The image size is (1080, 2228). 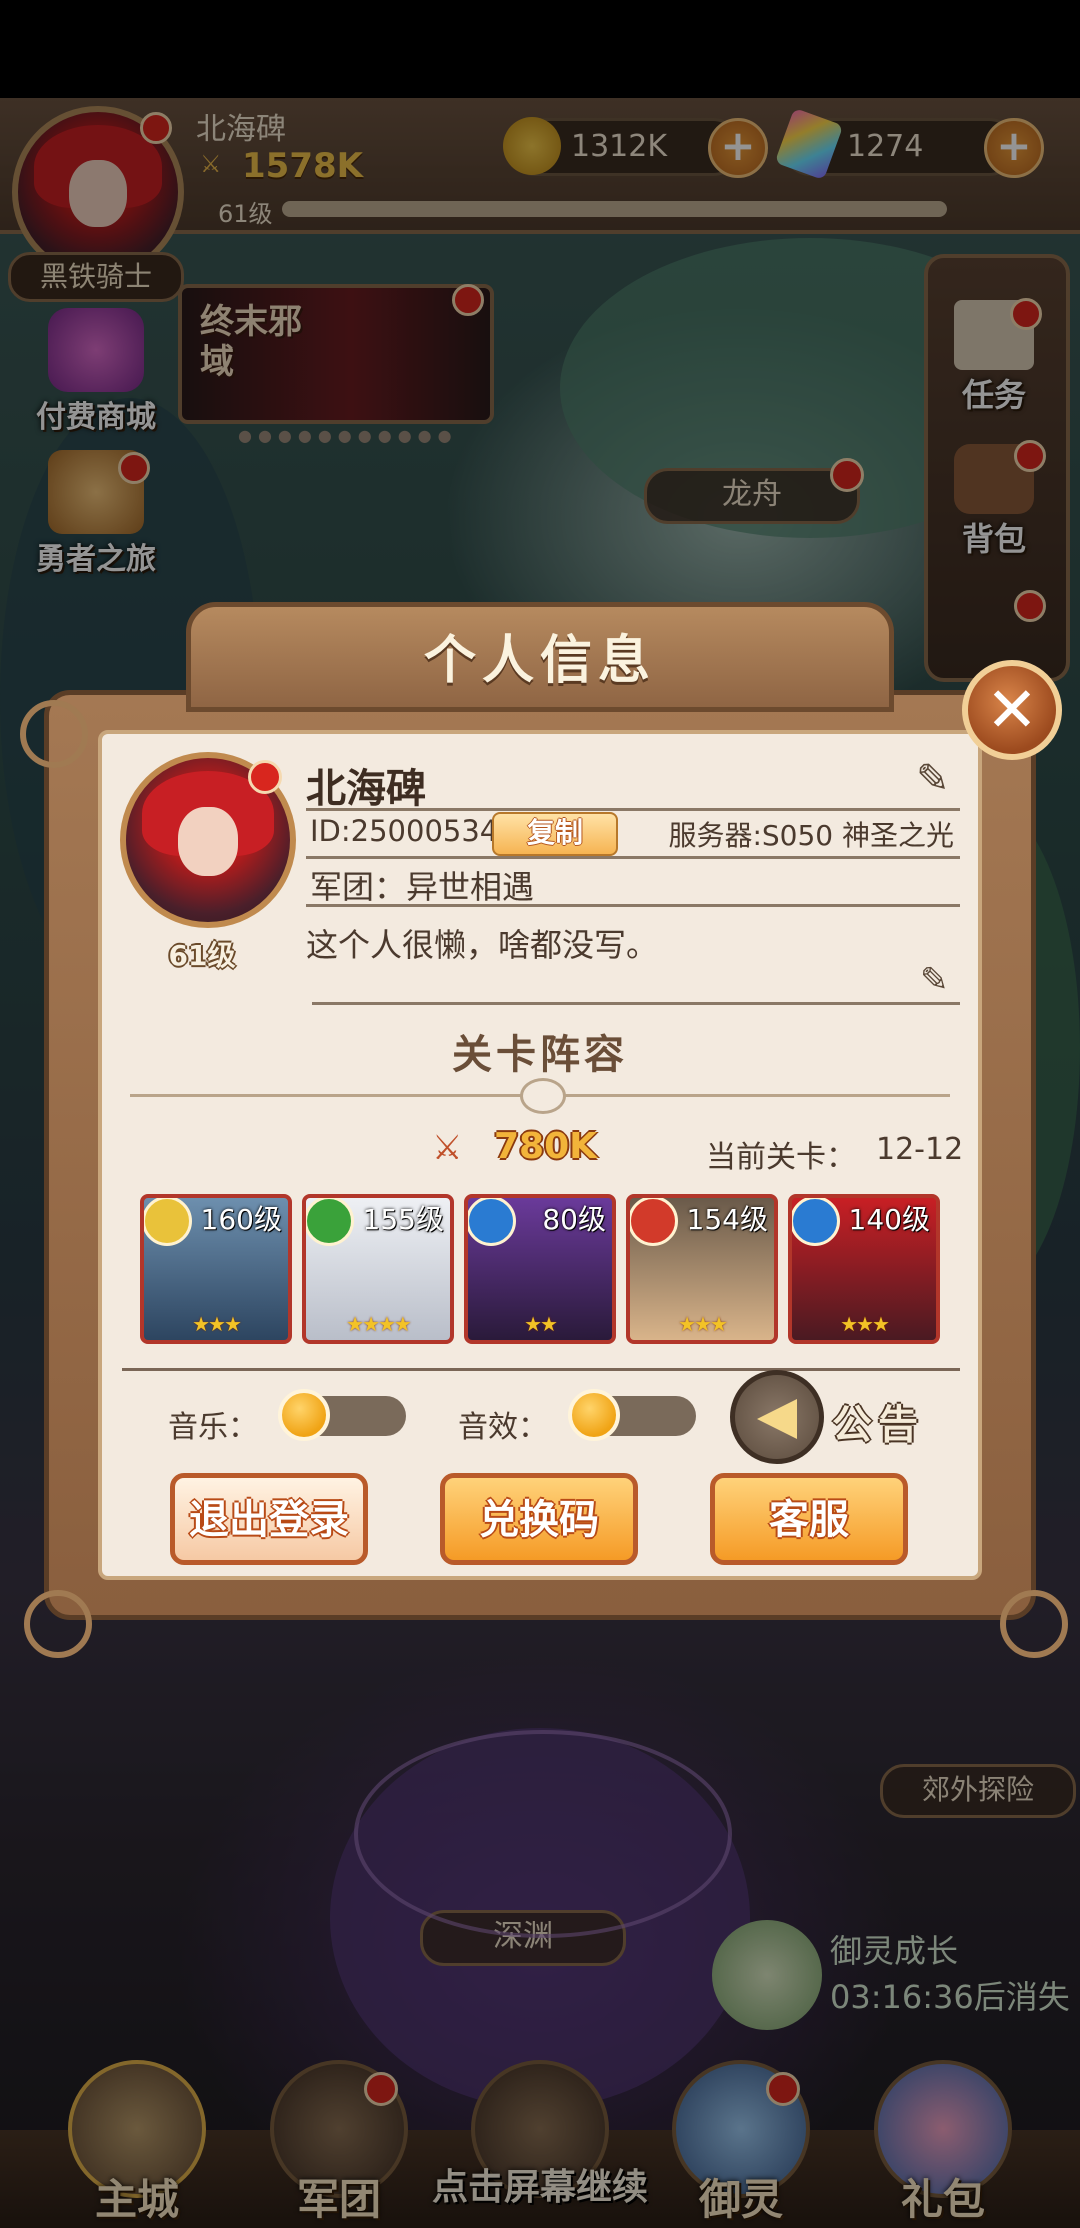 What do you see at coordinates (54, 734) in the screenshot?
I see `frame-ornament-left` at bounding box center [54, 734].